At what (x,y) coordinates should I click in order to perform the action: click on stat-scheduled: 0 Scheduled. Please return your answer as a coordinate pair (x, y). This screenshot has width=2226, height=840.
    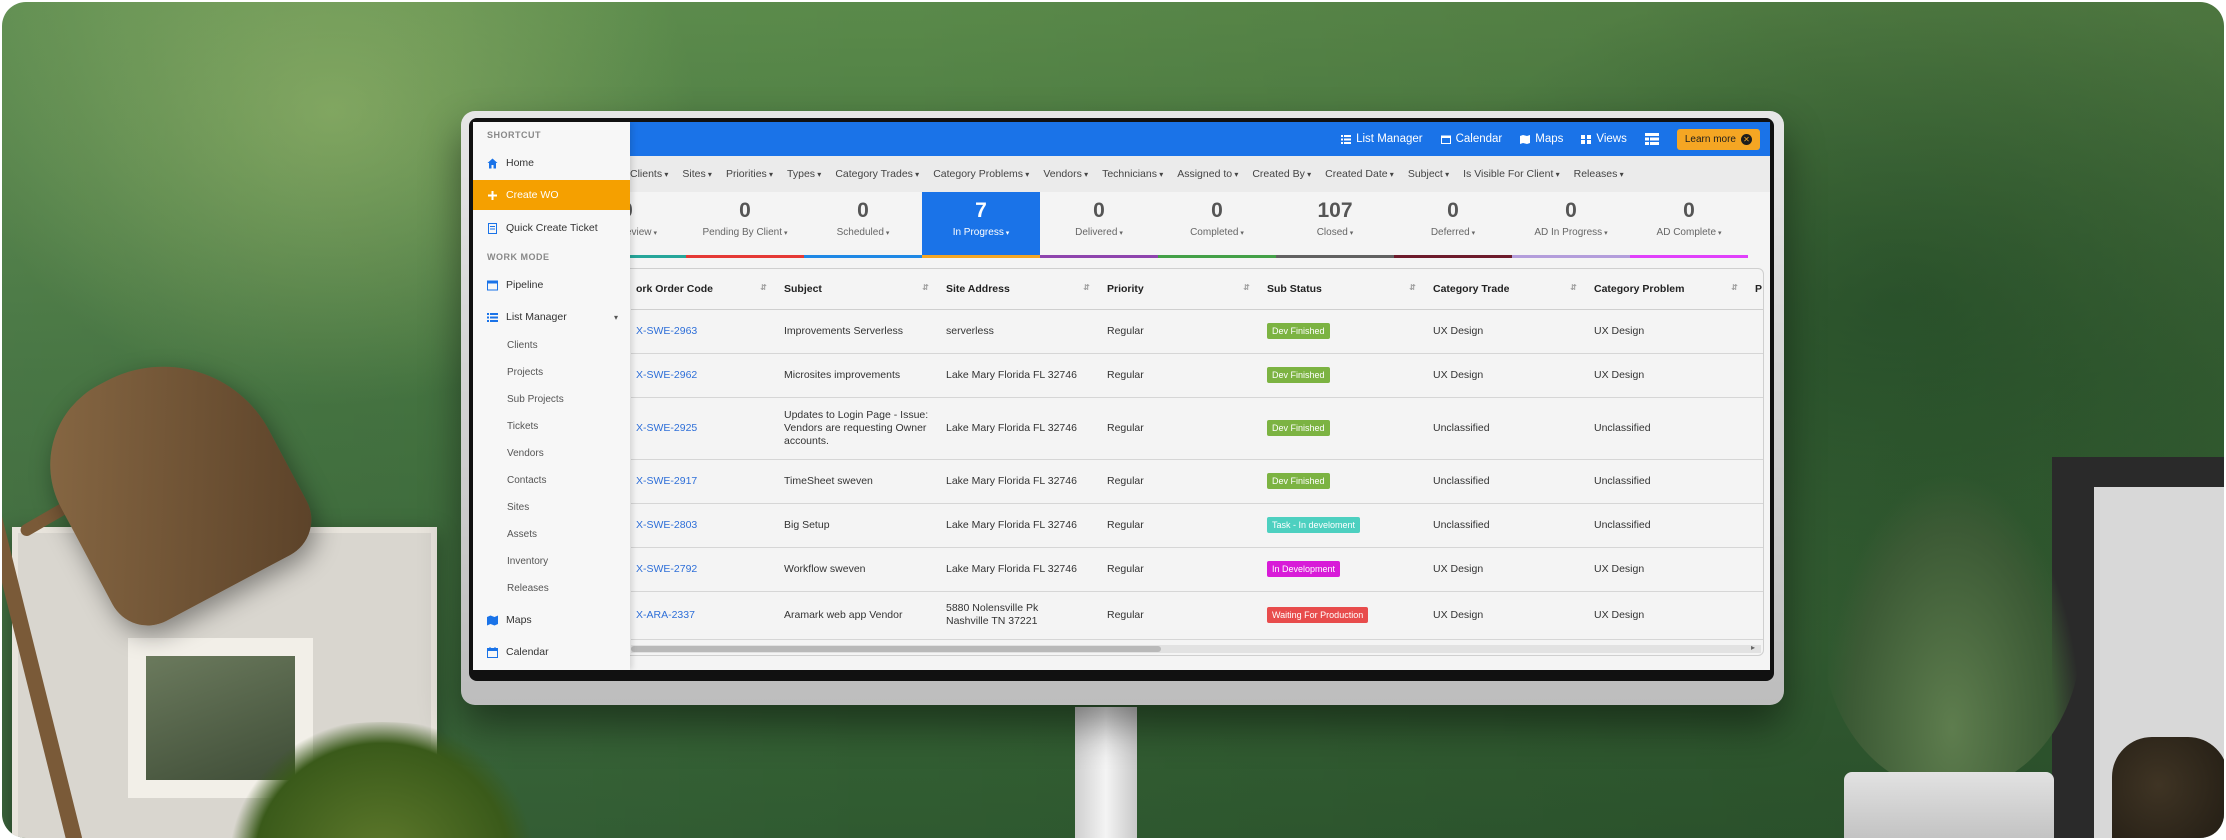
    Looking at the image, I should click on (863, 225).